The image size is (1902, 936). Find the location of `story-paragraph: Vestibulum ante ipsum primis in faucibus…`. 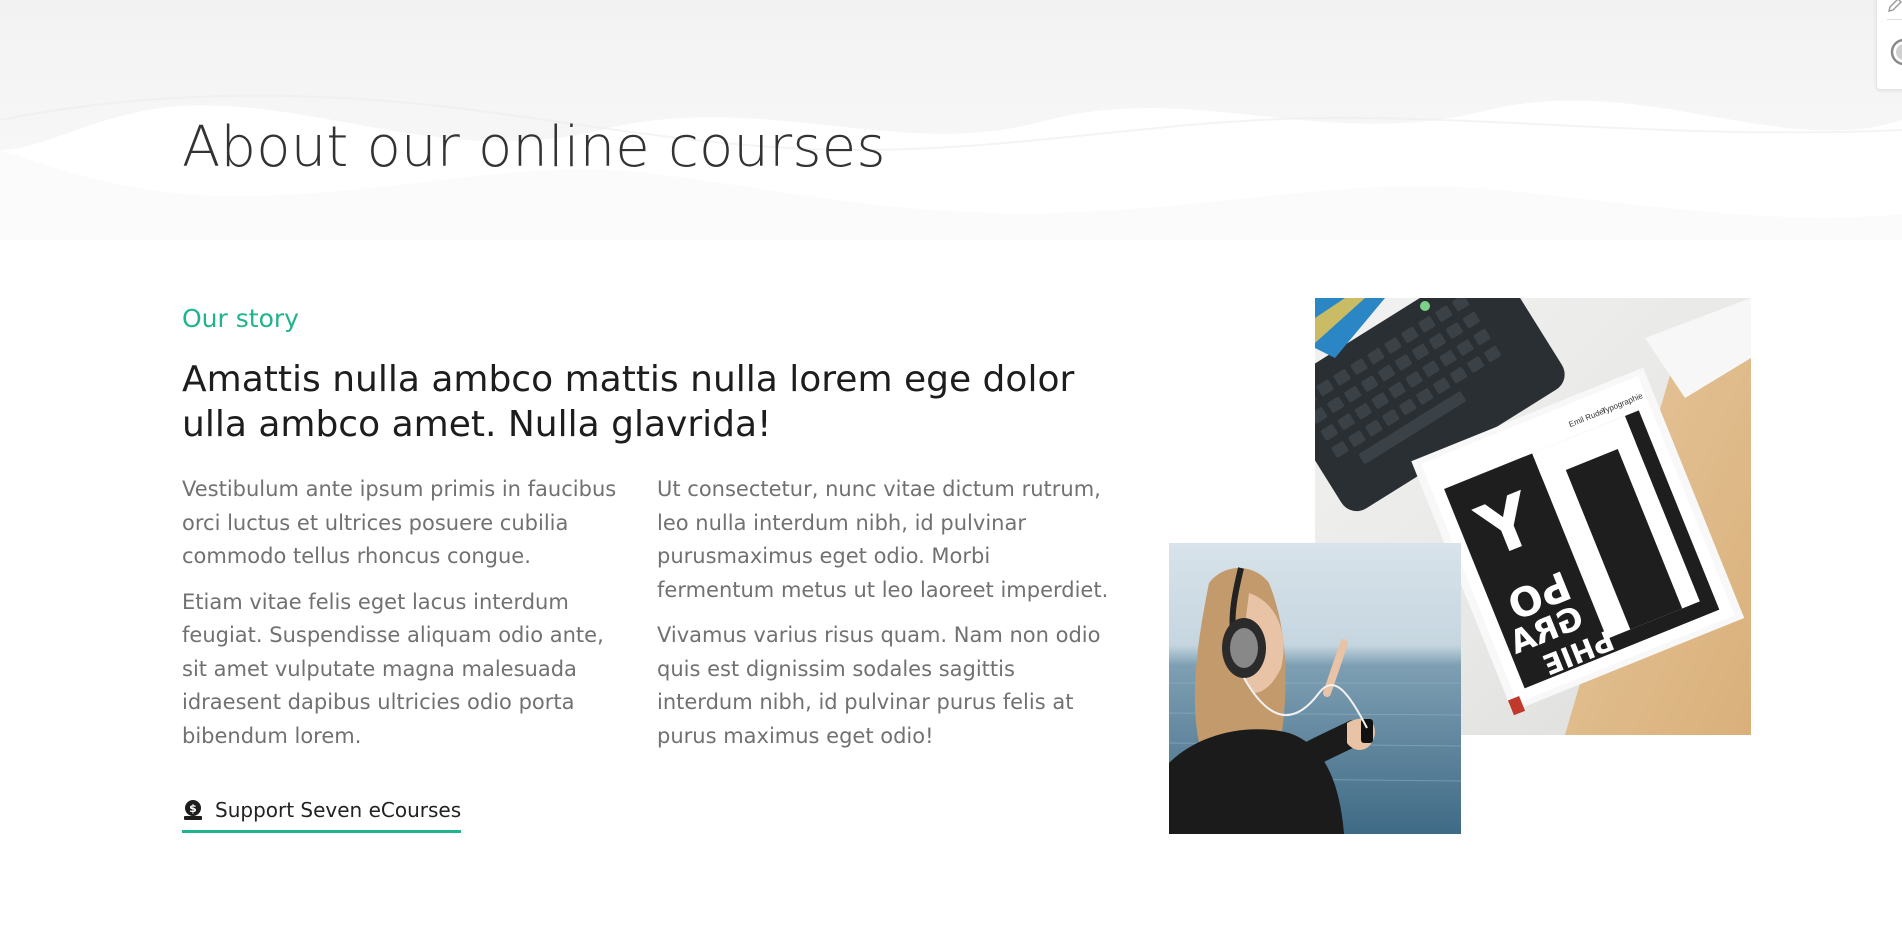

story-paragraph: Vestibulum ante ipsum primis in faucibus… is located at coordinates (399, 522).